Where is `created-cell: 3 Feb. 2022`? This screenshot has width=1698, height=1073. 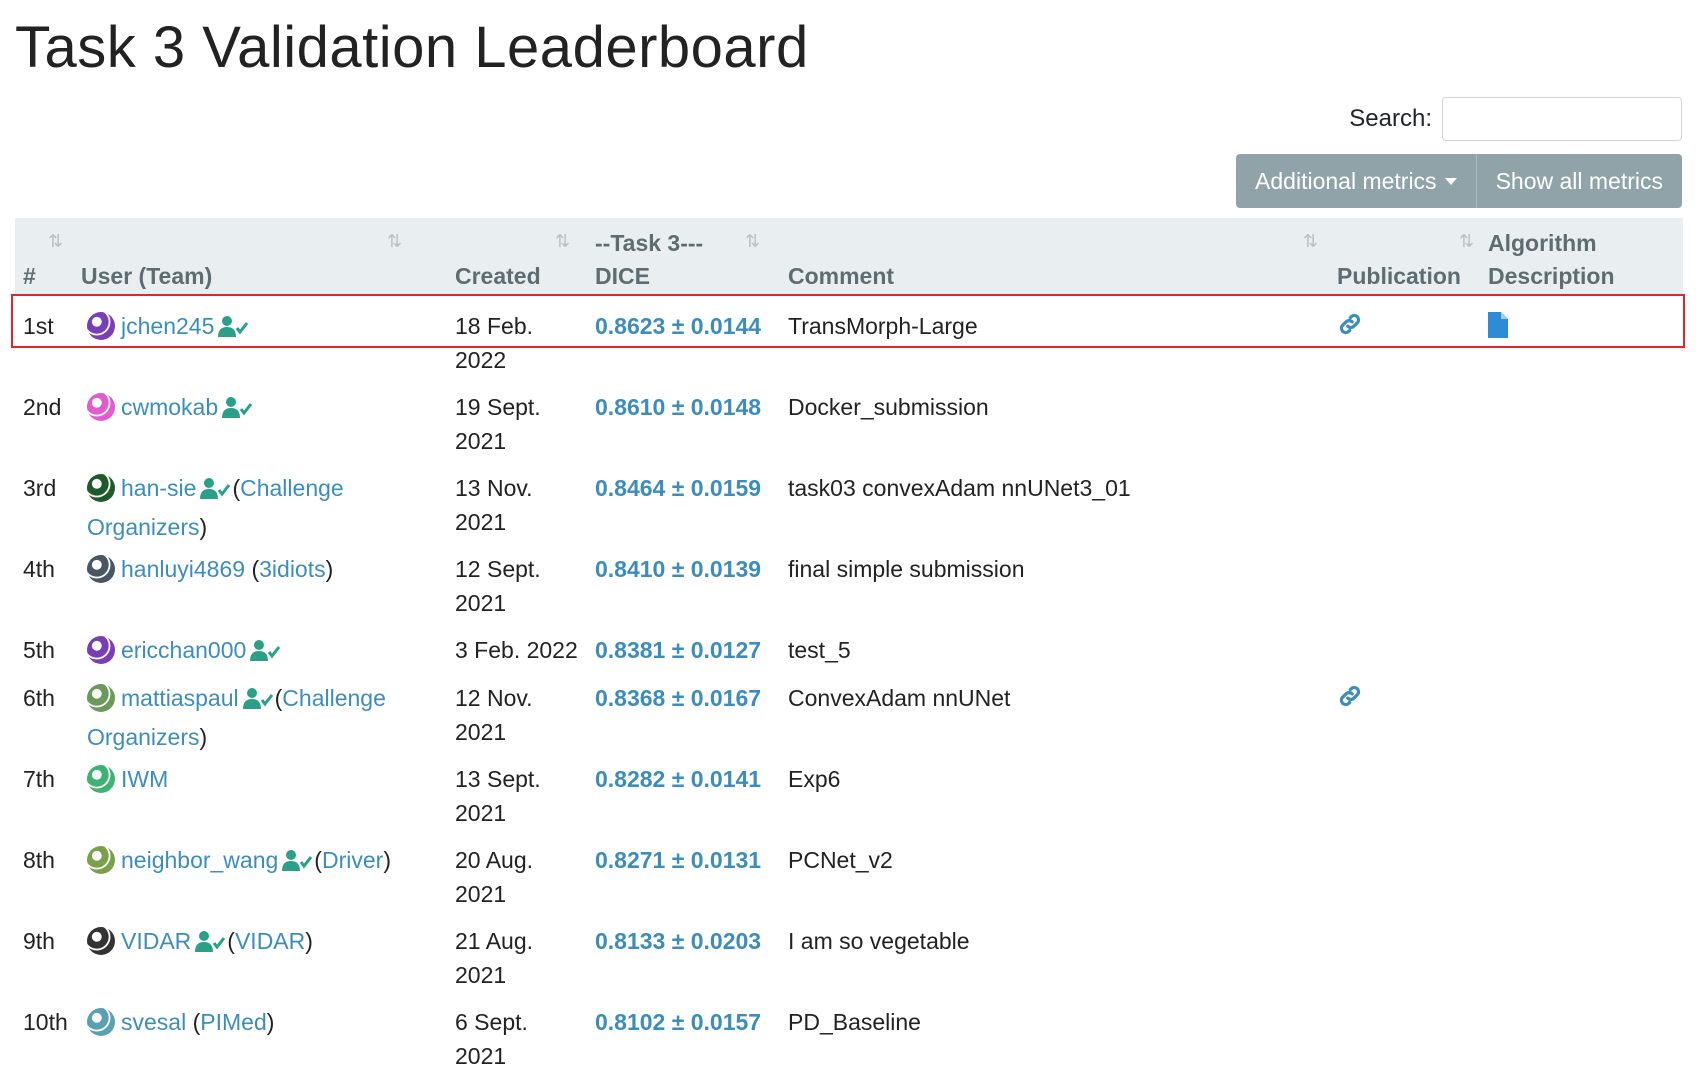
created-cell: 3 Feb. 2022 is located at coordinates (516, 650).